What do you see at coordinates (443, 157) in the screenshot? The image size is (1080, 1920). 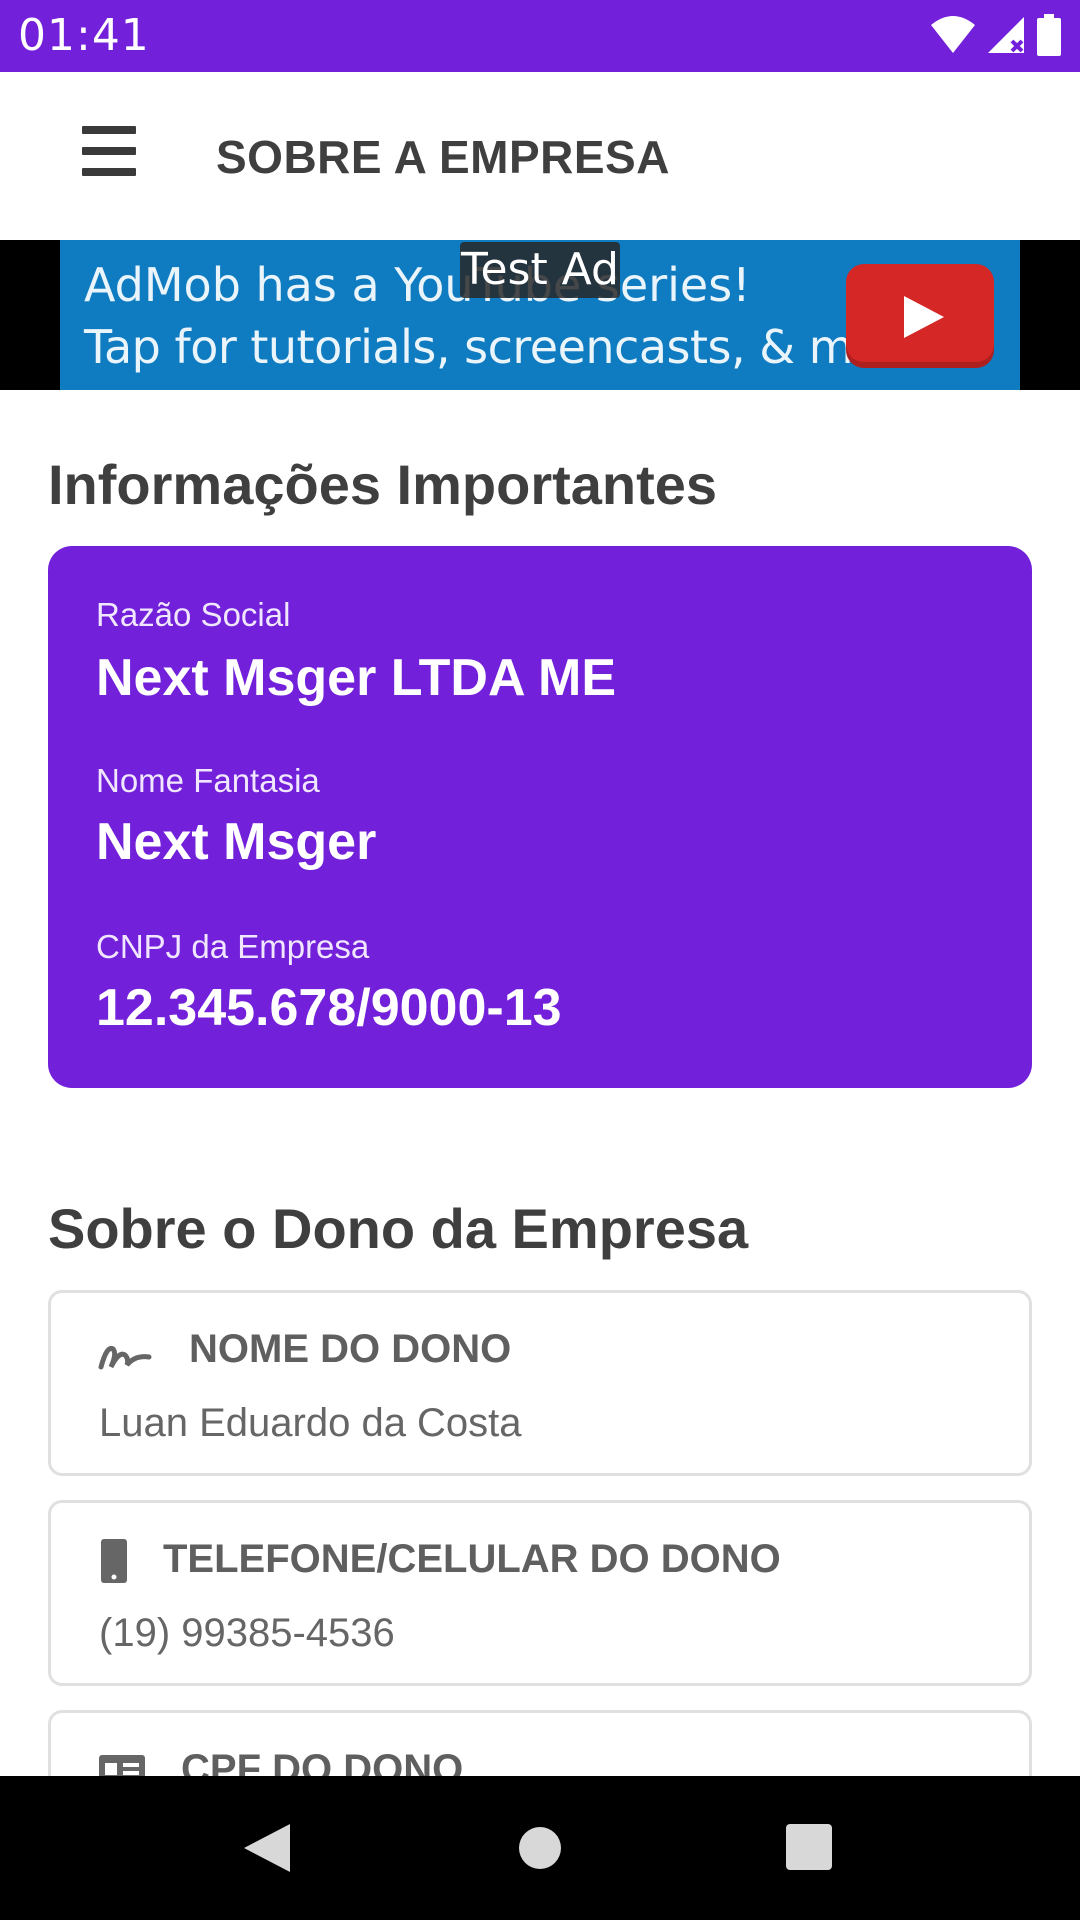 I see `page-title: SOBRE A EMPRESA` at bounding box center [443, 157].